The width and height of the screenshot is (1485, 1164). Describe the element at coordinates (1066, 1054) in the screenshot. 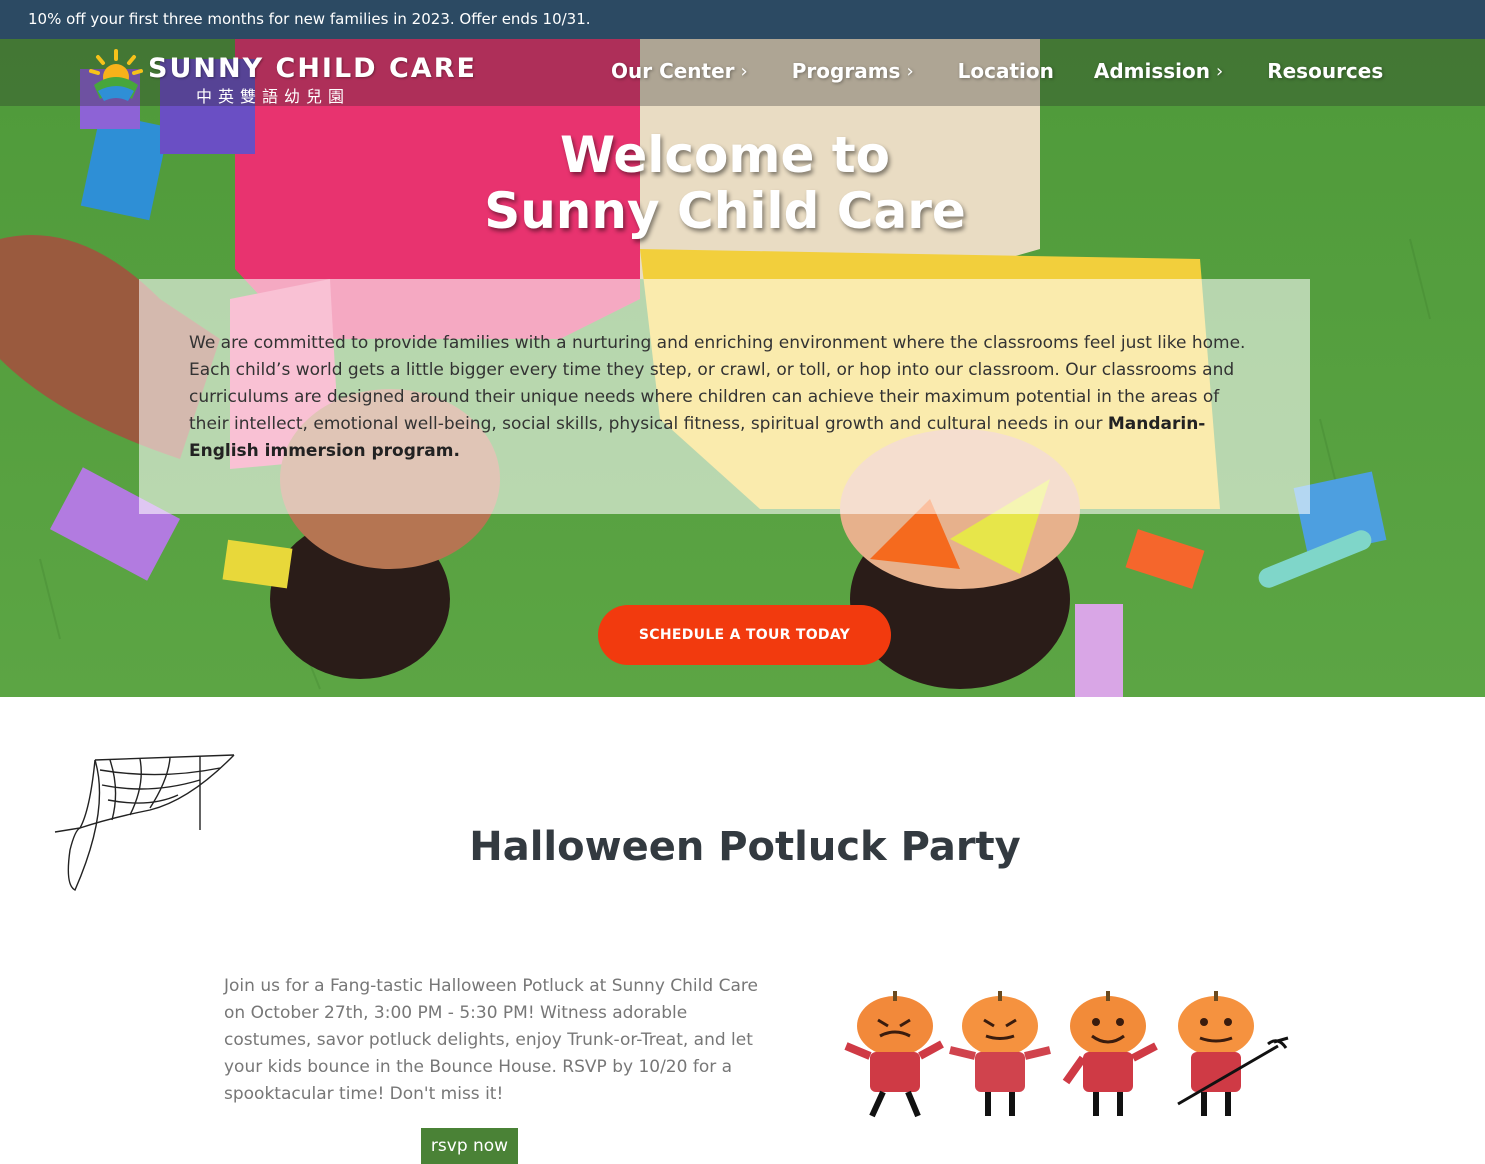

I see `pumpkin-kids-illustration` at that location.